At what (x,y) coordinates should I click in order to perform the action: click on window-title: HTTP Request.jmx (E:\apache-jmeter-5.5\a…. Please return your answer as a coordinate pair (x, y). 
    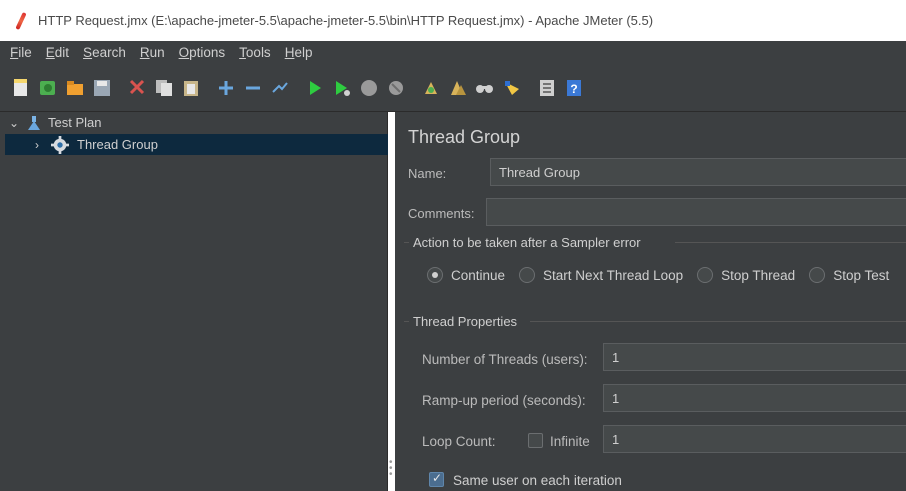
    Looking at the image, I should click on (346, 20).